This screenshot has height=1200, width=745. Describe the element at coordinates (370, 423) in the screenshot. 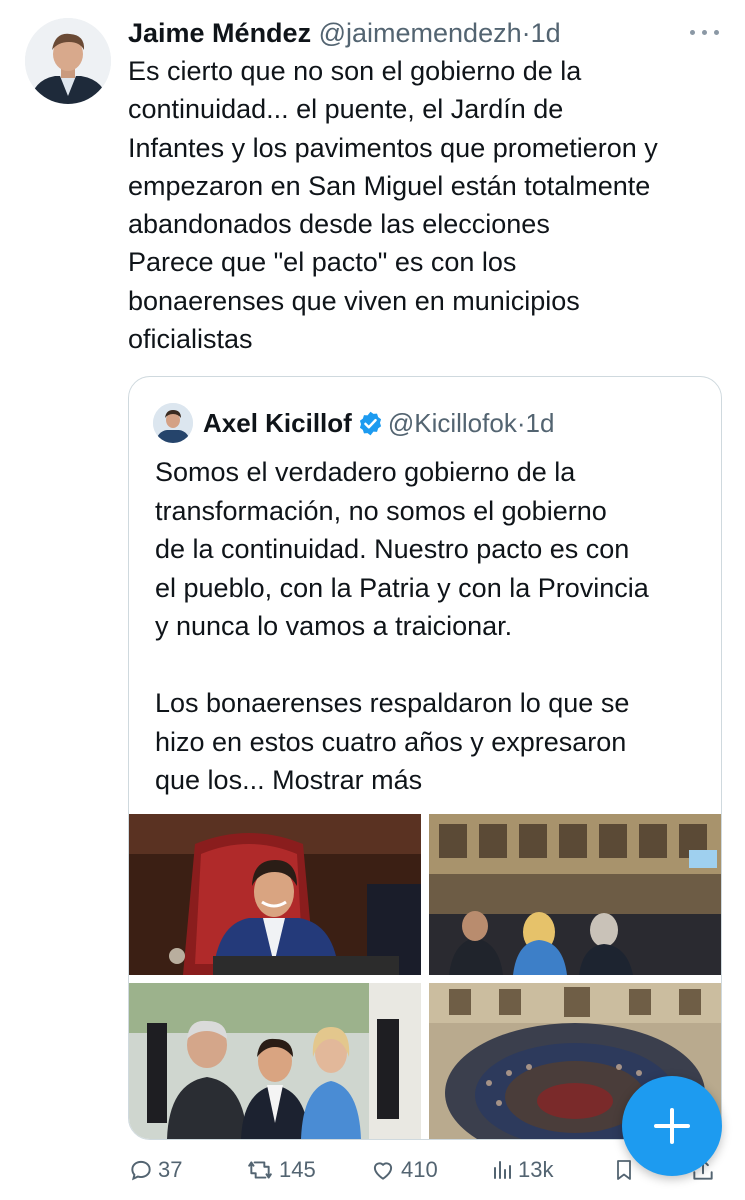

I see `verified-icon` at that location.